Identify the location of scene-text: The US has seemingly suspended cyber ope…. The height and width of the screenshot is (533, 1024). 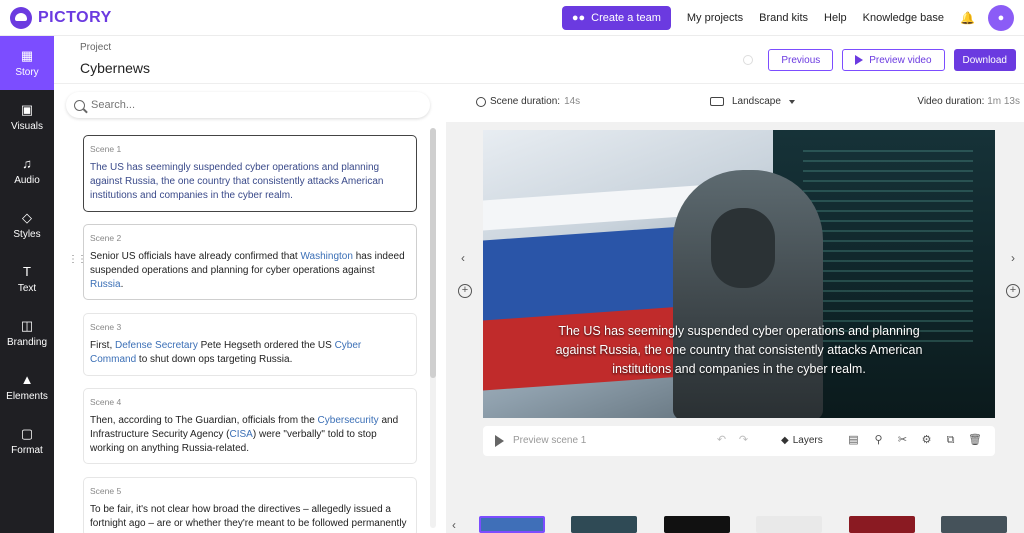
(250, 182).